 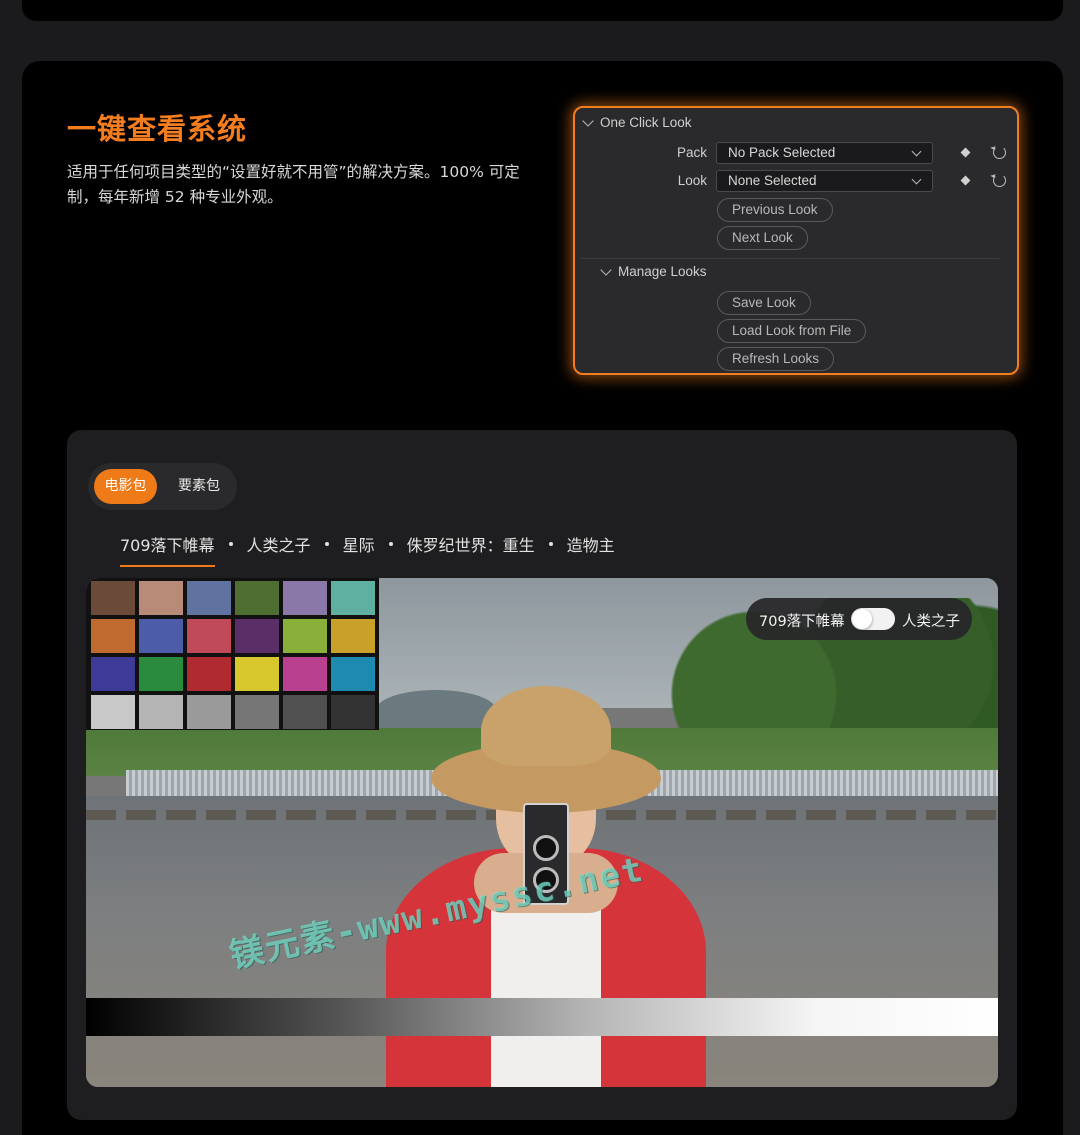 What do you see at coordinates (542, 10) in the screenshot?
I see `top-card` at bounding box center [542, 10].